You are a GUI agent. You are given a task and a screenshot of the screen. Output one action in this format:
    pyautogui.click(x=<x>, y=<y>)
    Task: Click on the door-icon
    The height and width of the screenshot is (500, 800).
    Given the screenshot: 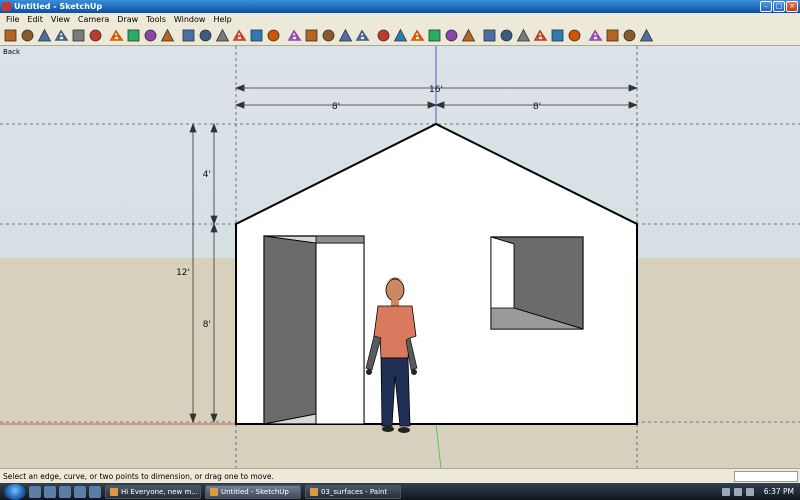 What is the action you would take?
    pyautogui.click(x=27, y=35)
    